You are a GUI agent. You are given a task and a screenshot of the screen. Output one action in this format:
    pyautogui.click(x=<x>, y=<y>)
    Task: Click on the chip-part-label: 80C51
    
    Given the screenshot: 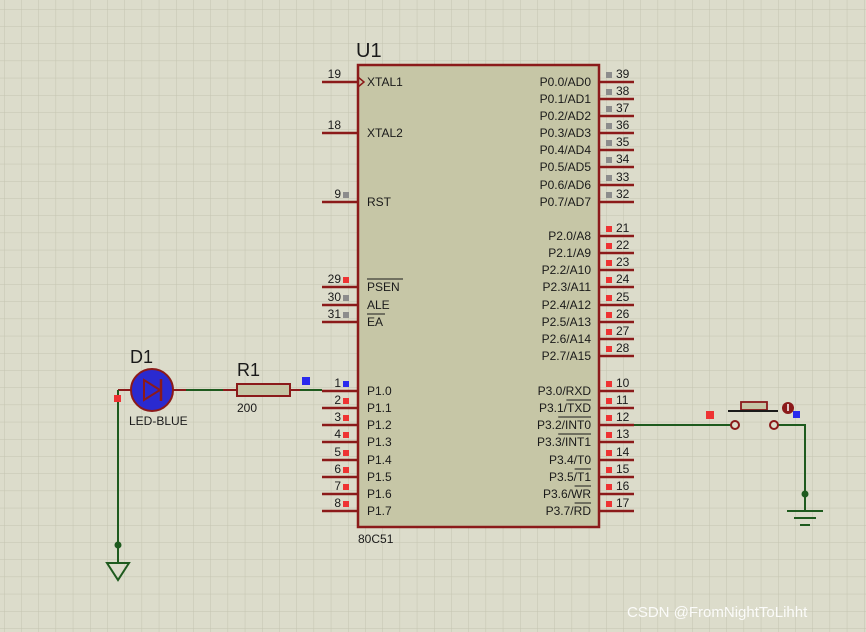 What is the action you would take?
    pyautogui.click(x=376, y=539)
    